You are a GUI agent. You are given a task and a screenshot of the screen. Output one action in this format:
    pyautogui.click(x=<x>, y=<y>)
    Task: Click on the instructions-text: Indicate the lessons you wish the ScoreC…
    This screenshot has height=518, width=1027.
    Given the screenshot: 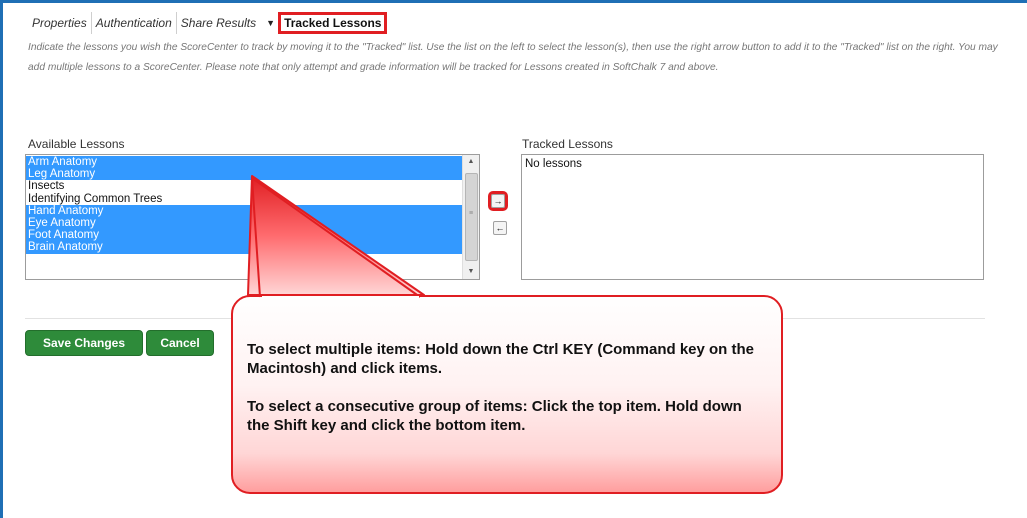 What is the action you would take?
    pyautogui.click(x=513, y=57)
    